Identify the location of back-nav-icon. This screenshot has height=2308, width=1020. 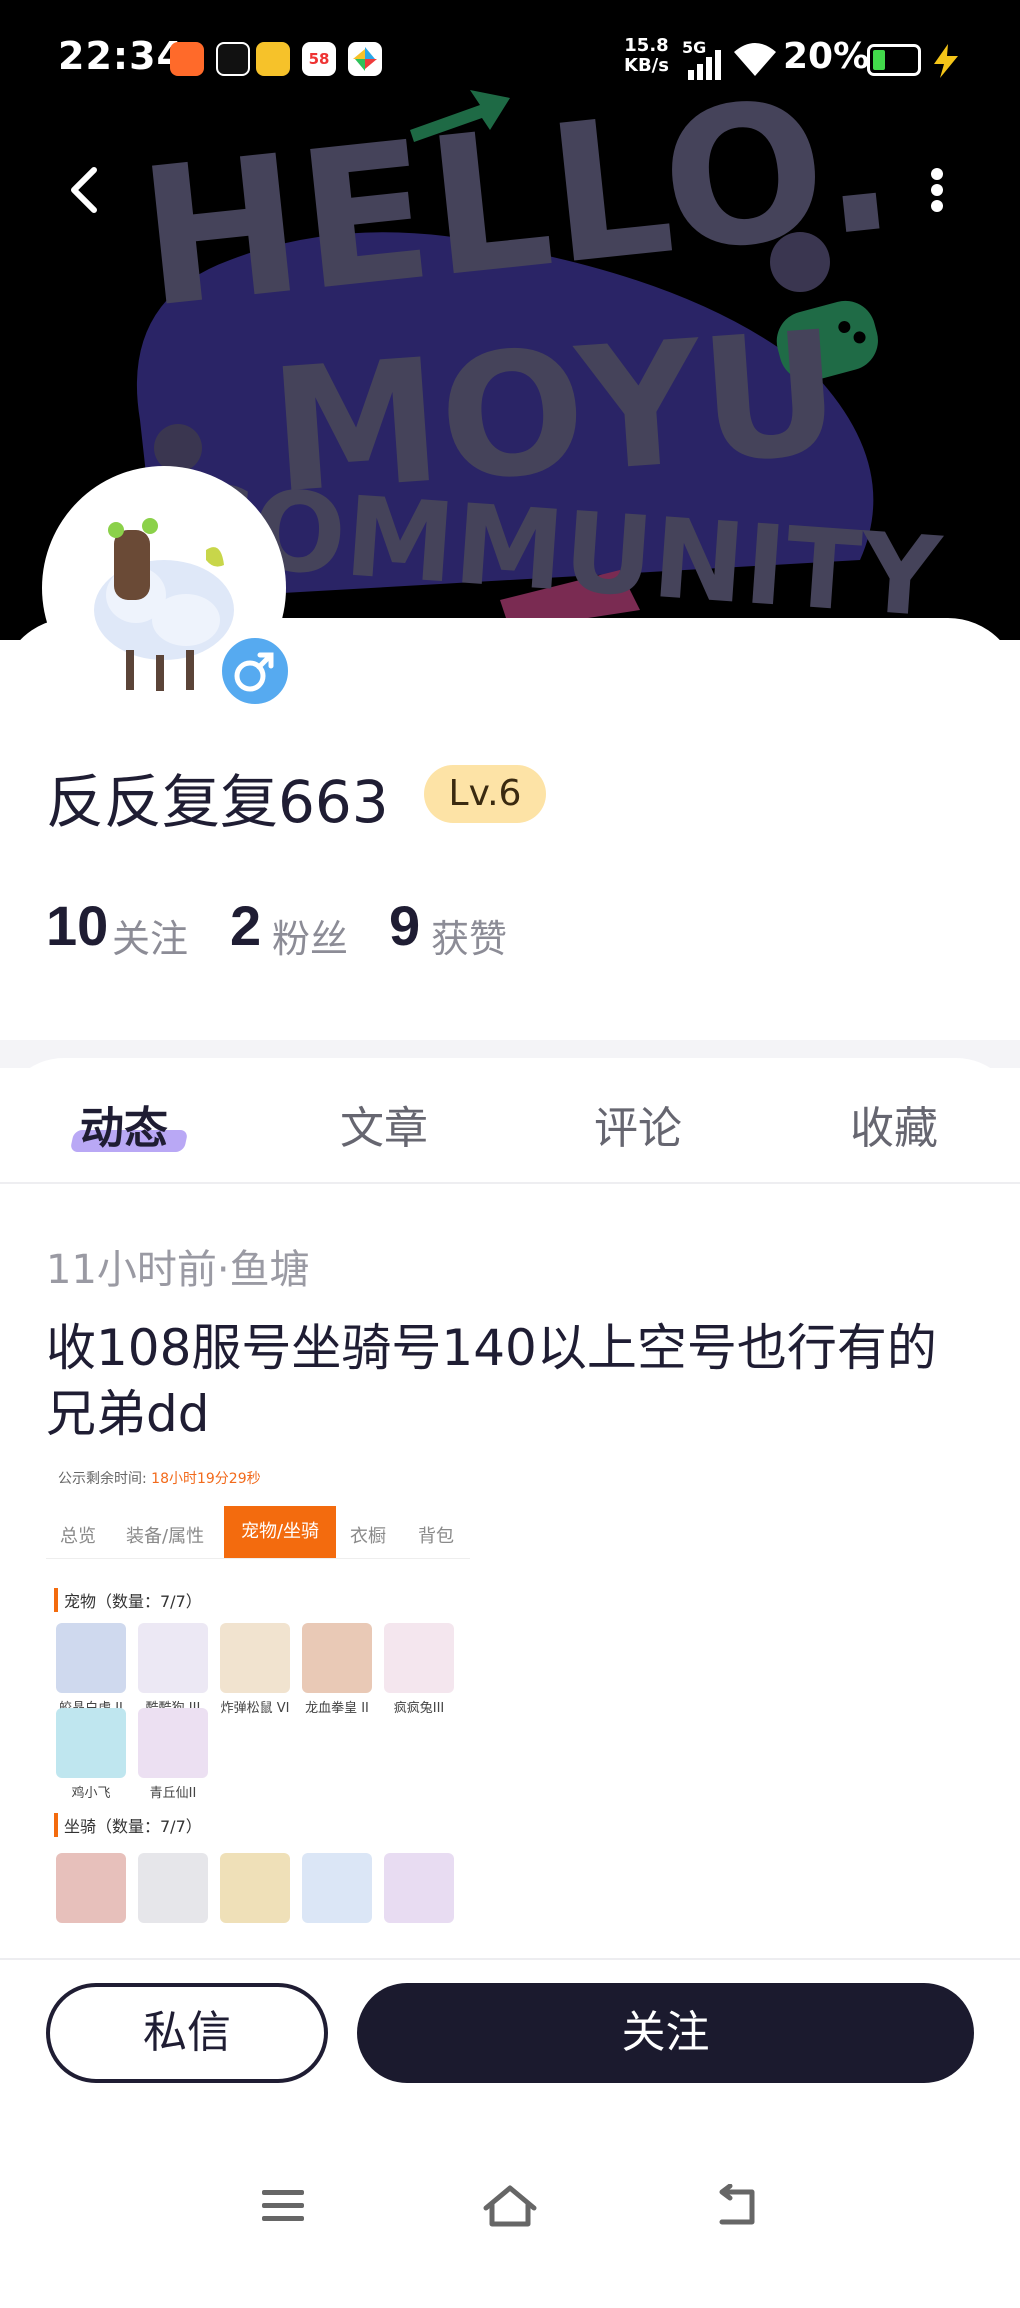
(737, 2206).